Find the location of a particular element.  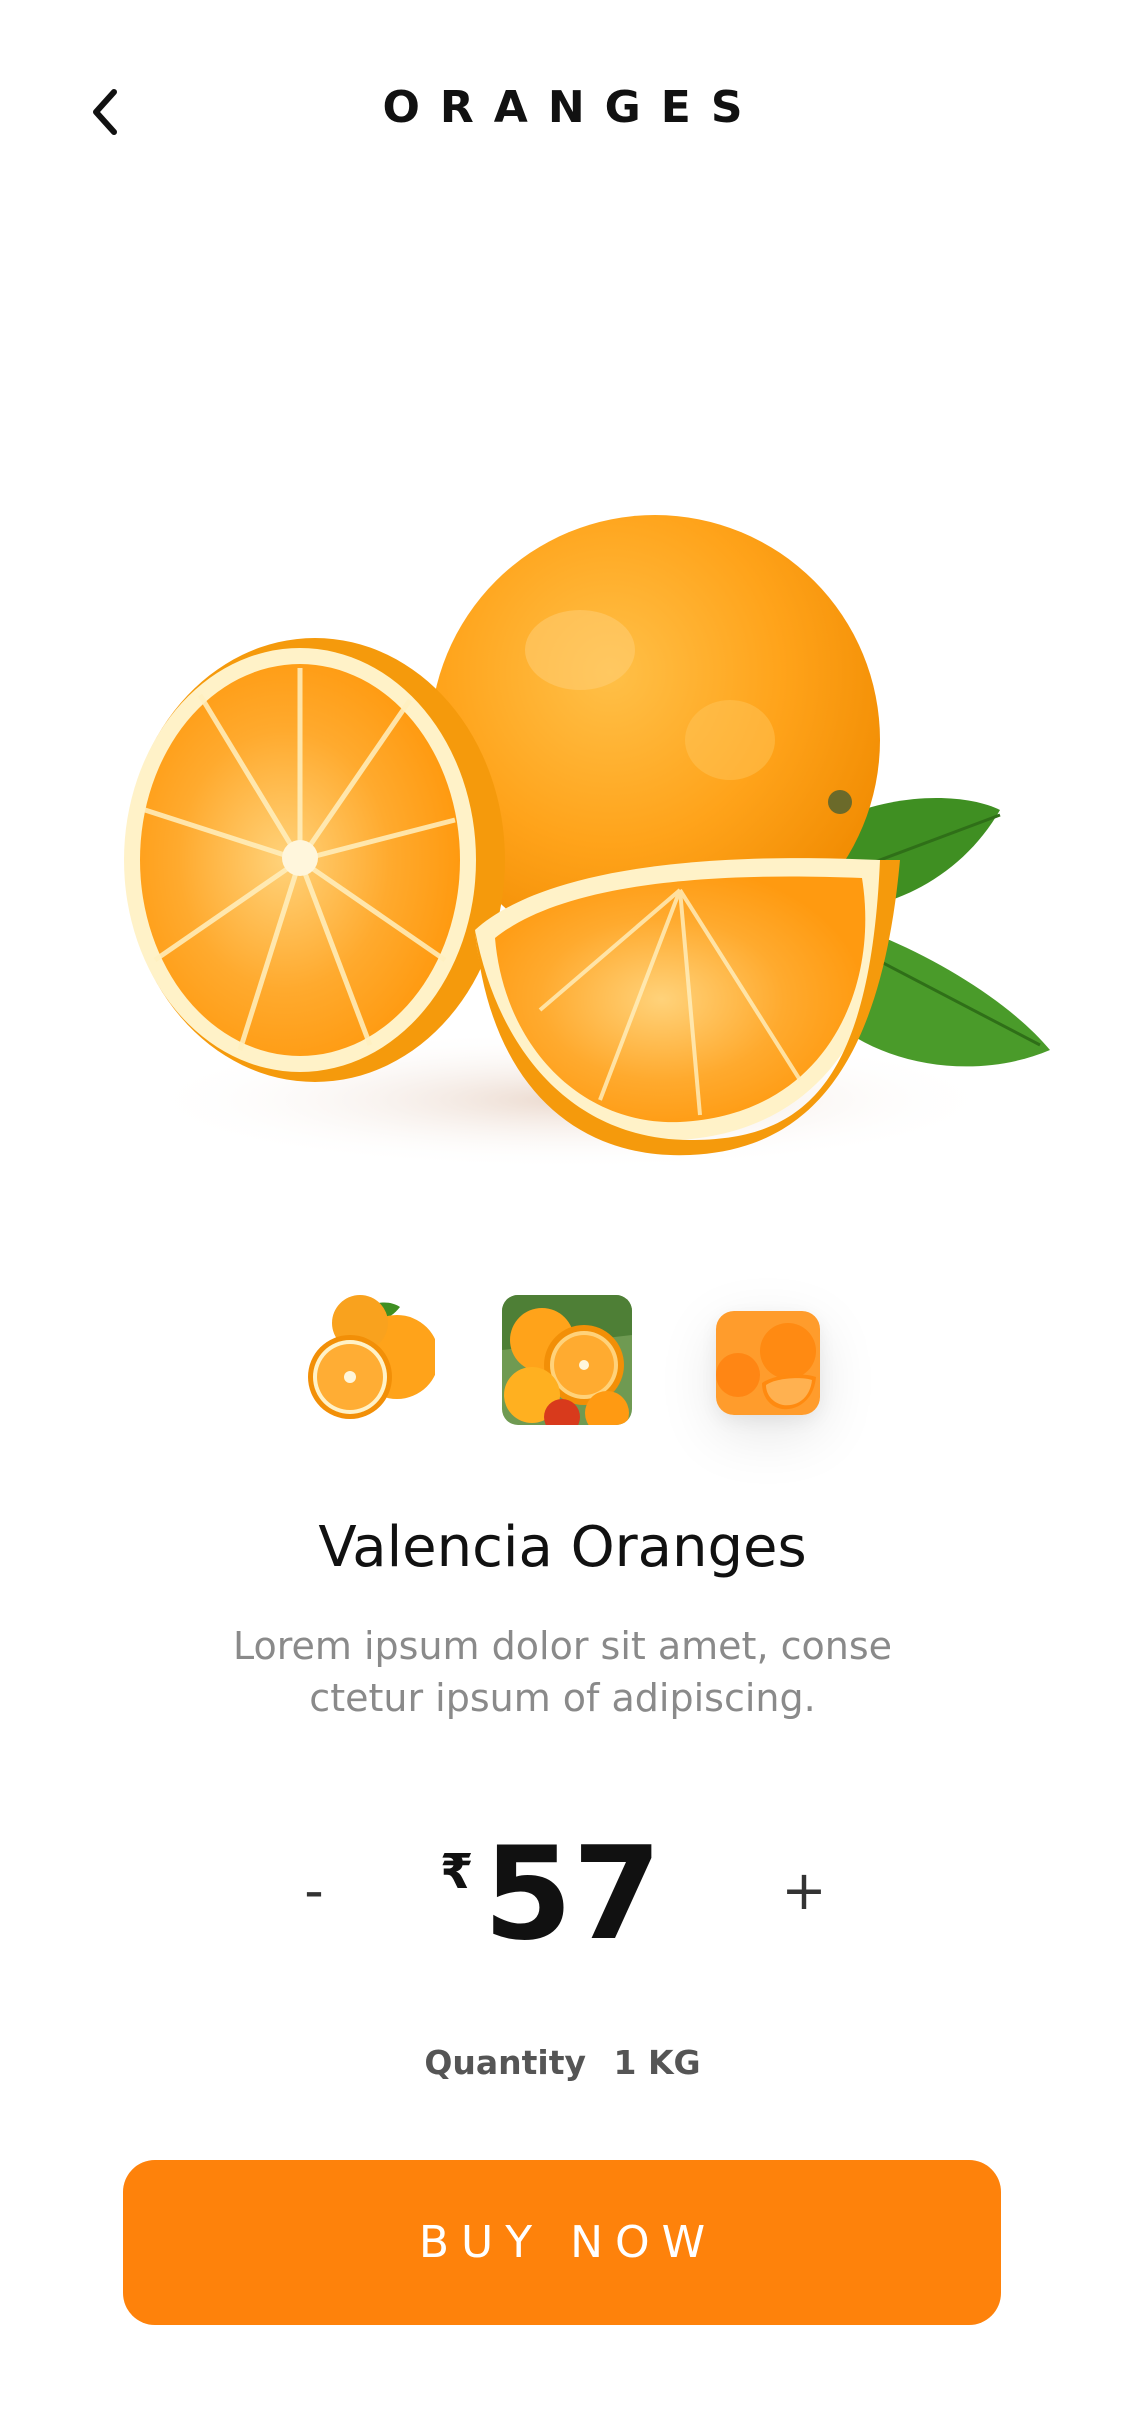

image-thumbnails is located at coordinates (562, 1365).